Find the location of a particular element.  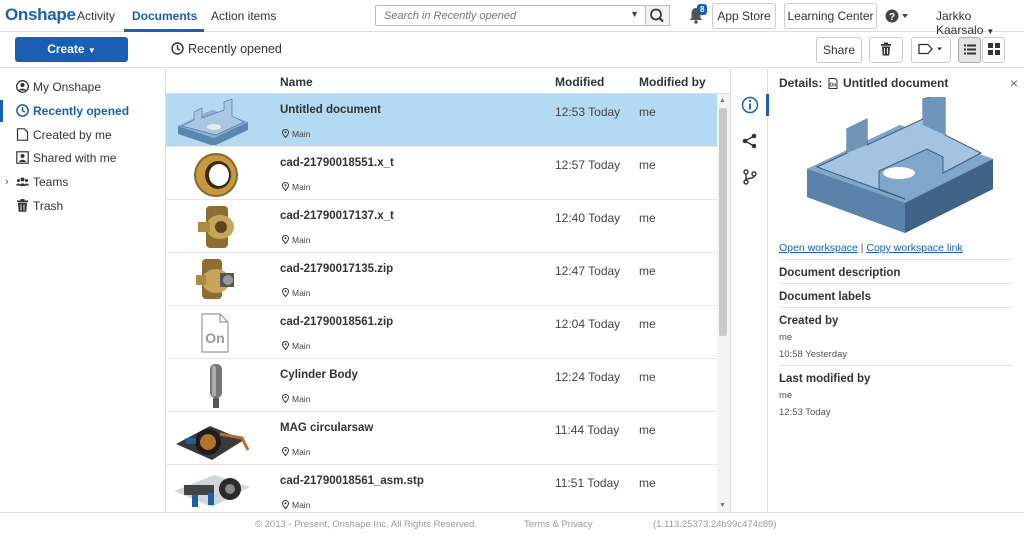

search-input is located at coordinates (496, 15).